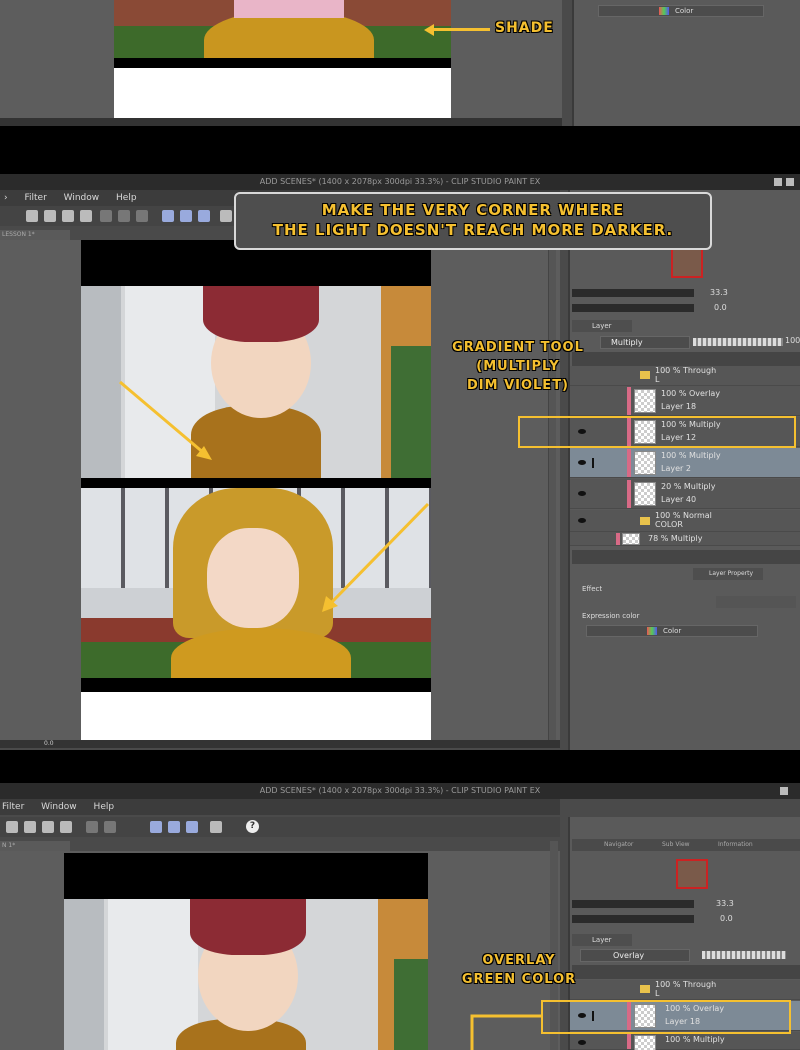  What do you see at coordinates (274, 496) in the screenshot?
I see `arrows` at bounding box center [274, 496].